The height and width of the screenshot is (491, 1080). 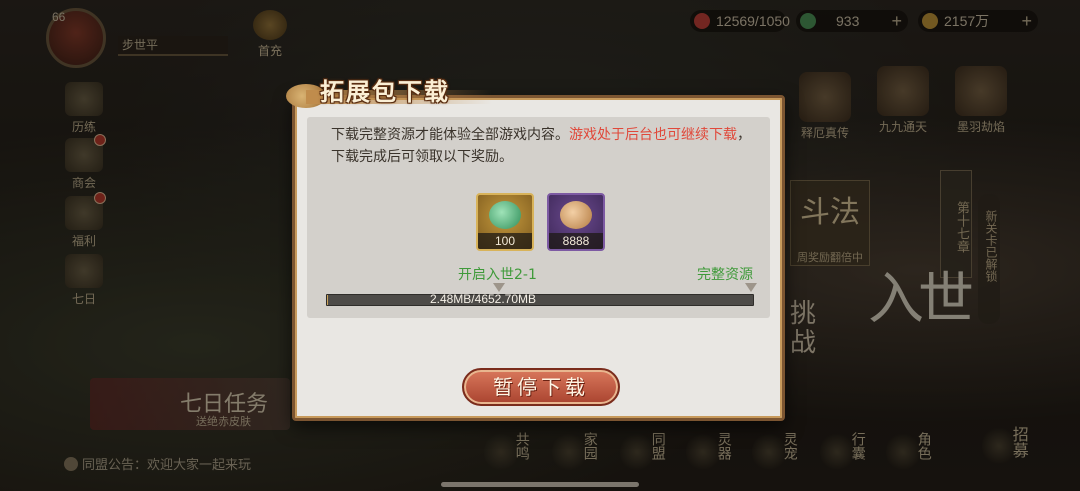 I want to click on jade-ring-icon, so click(x=505, y=215).